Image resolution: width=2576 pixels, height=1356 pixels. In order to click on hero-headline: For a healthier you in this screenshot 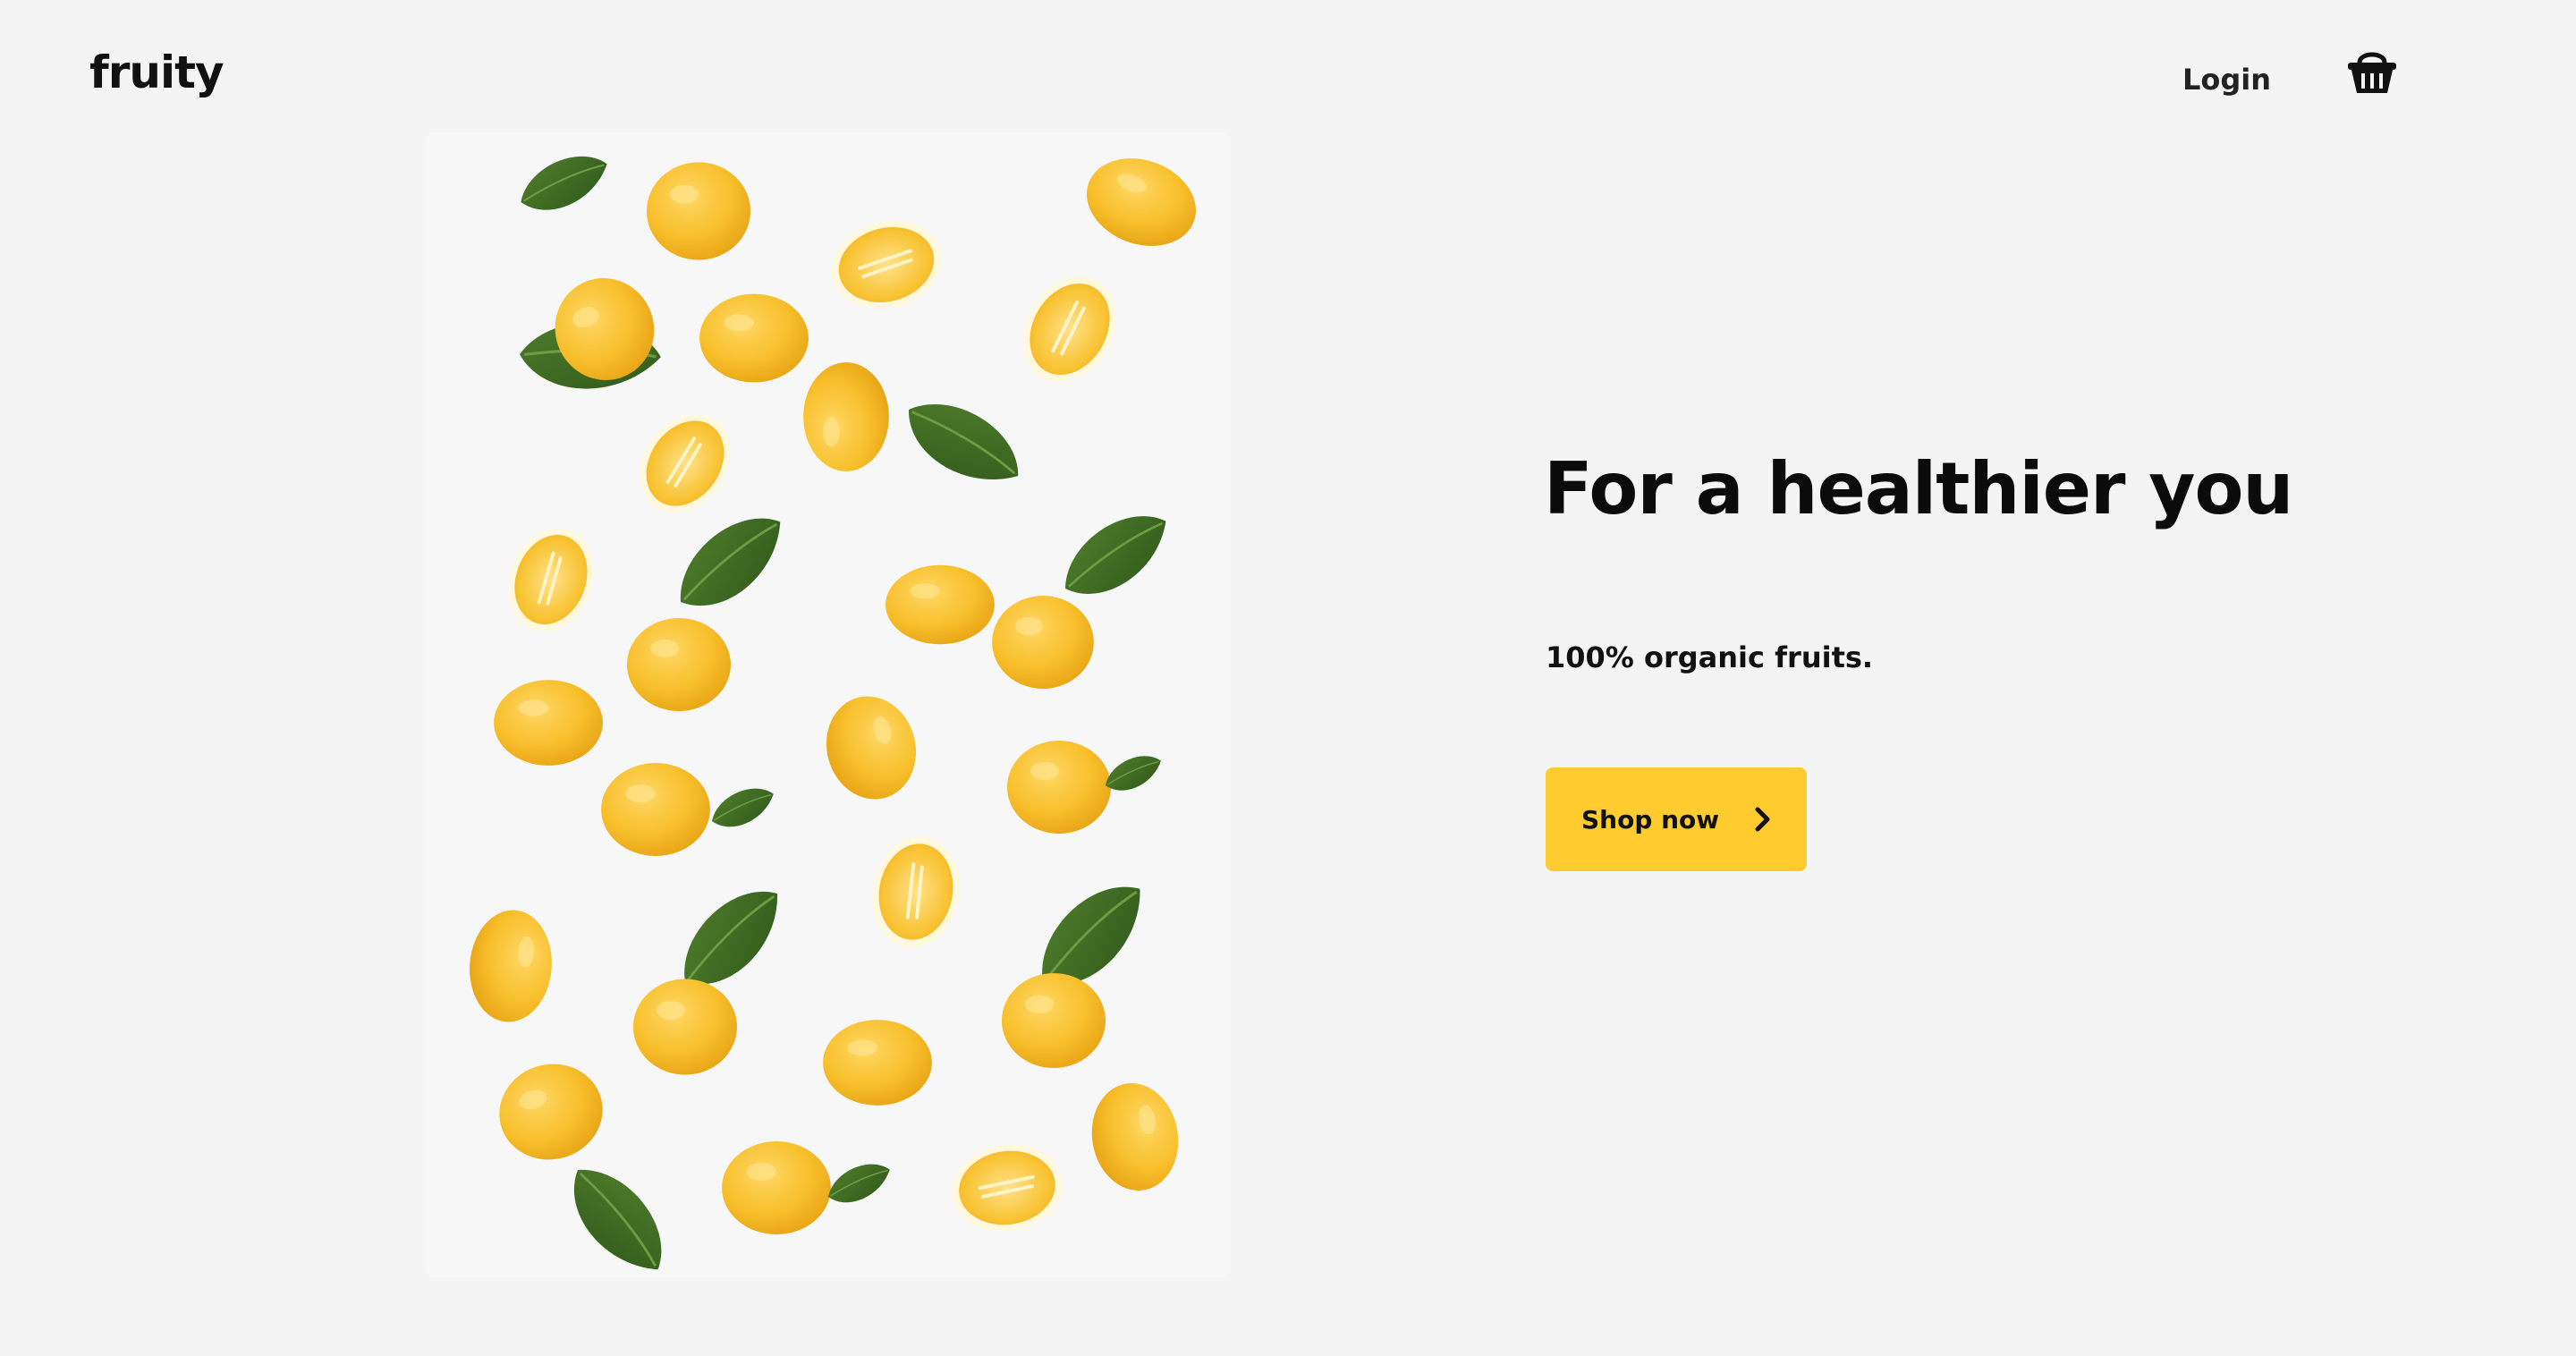, I will do `click(1918, 489)`.